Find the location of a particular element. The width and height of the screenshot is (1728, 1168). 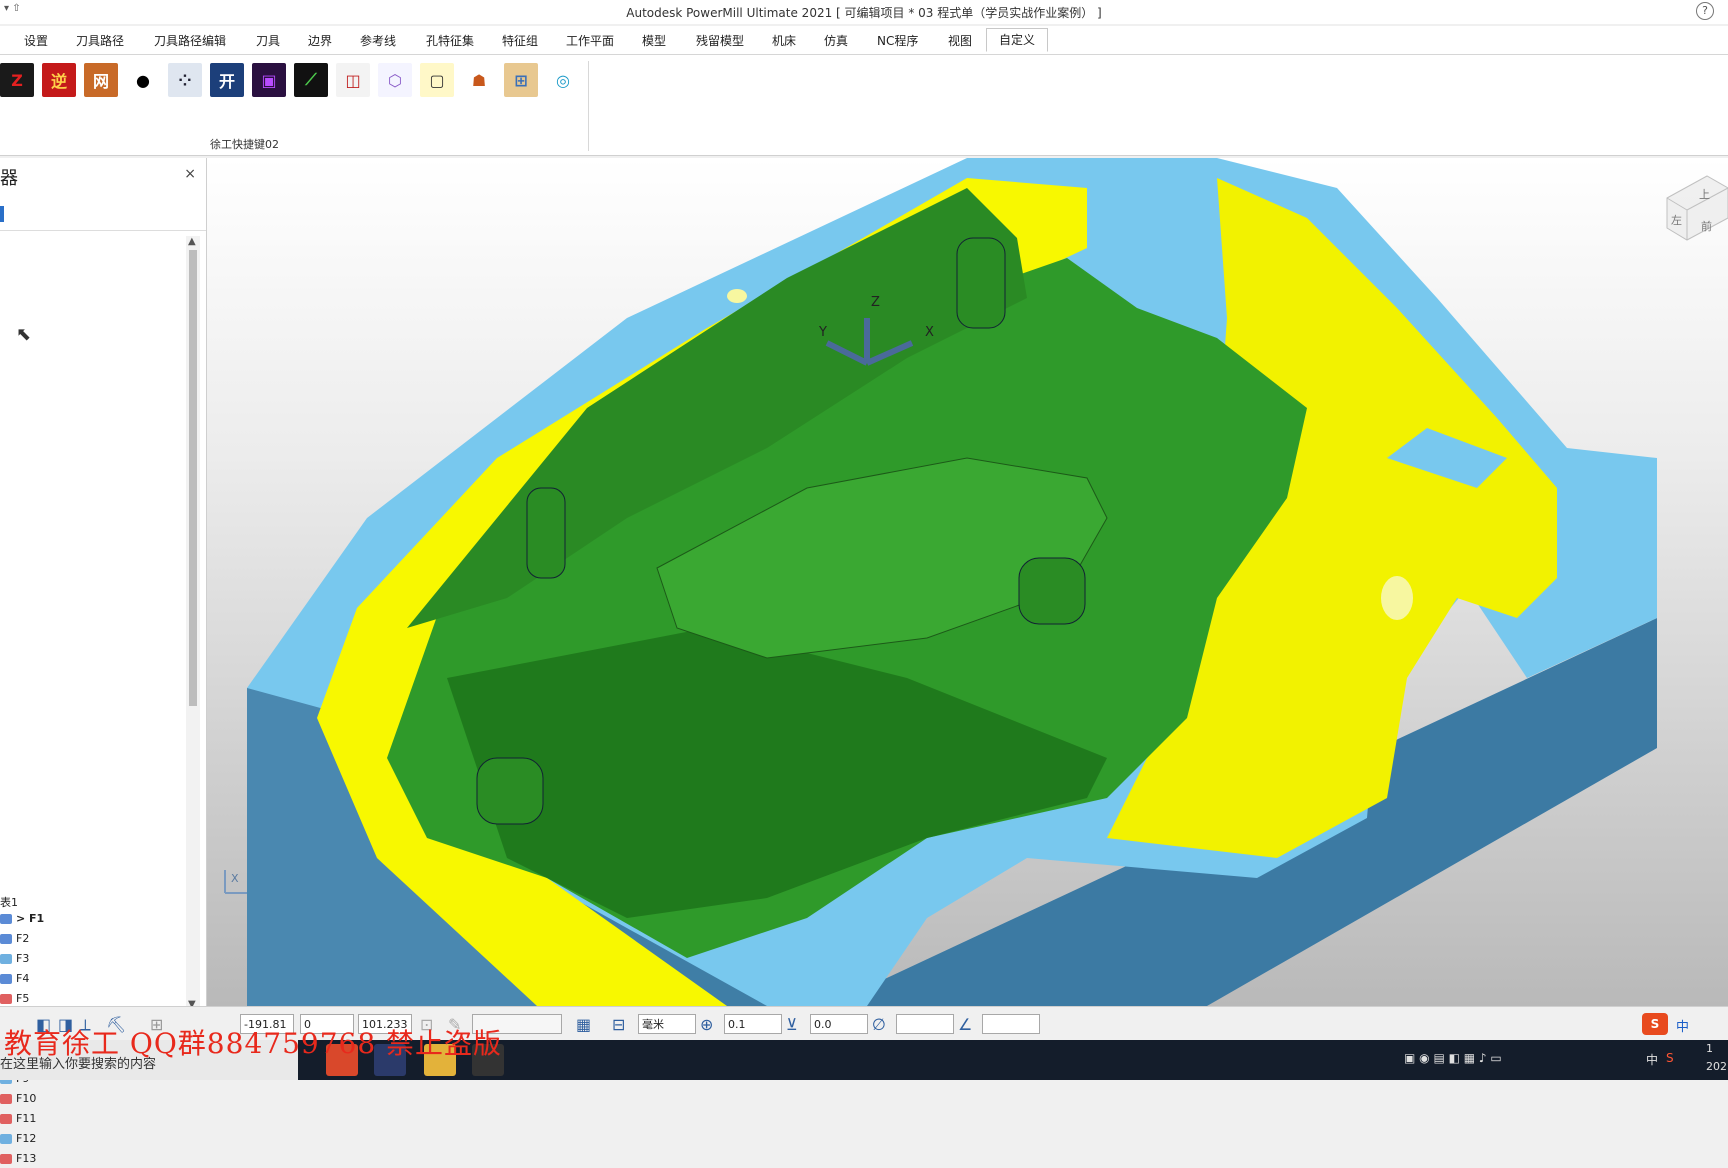

view-cube is located at coordinates (1697, 208).